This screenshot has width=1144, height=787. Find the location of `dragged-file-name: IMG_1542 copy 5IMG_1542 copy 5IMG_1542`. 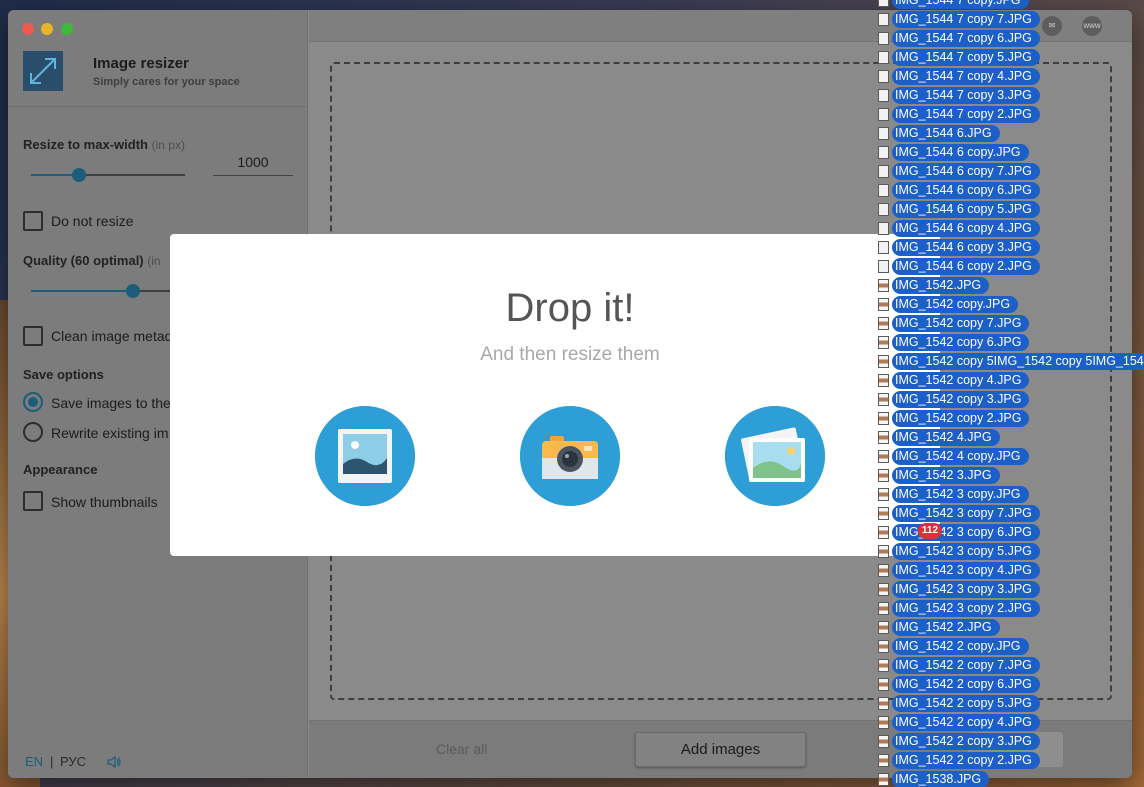

dragged-file-name: IMG_1542 copy 5IMG_1542 copy 5IMG_1542 is located at coordinates (1018, 361).